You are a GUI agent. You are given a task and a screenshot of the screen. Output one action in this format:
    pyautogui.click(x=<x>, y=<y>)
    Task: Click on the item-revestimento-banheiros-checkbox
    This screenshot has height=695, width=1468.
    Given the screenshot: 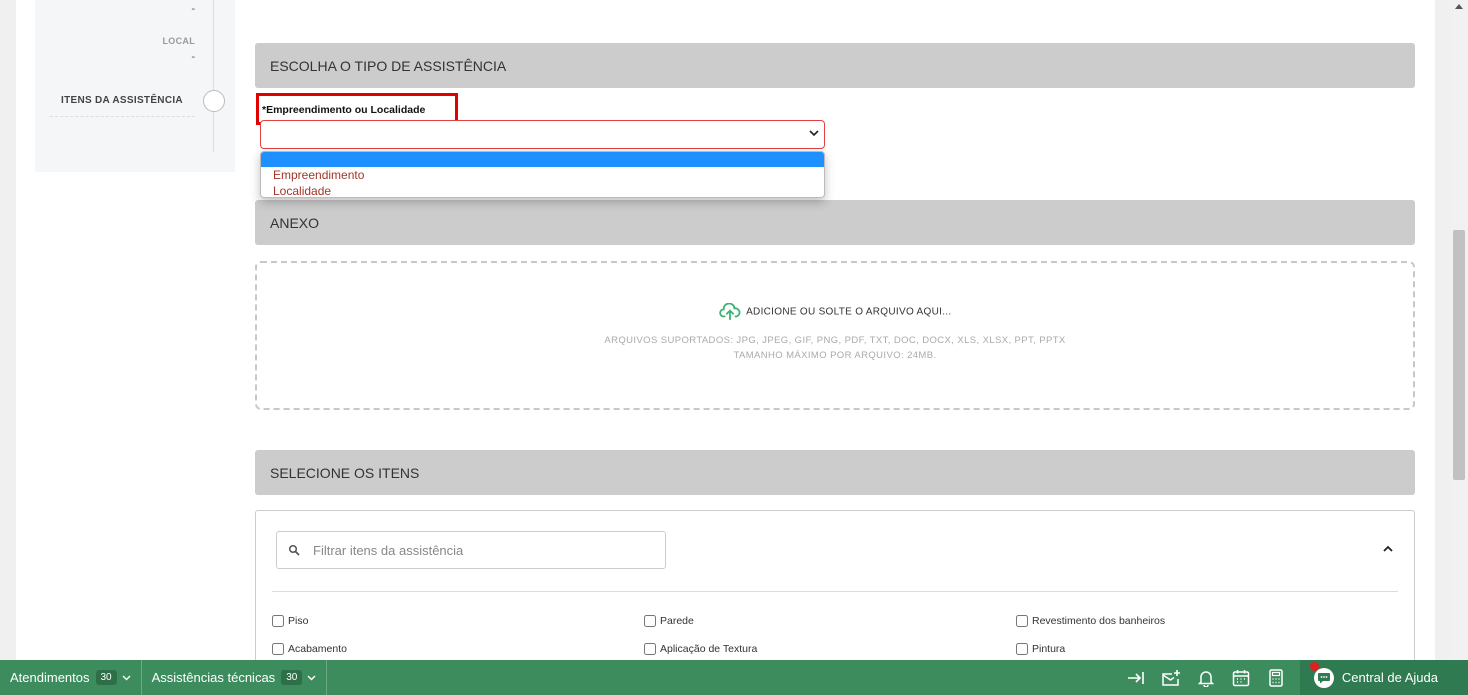 What is the action you would take?
    pyautogui.click(x=1022, y=621)
    